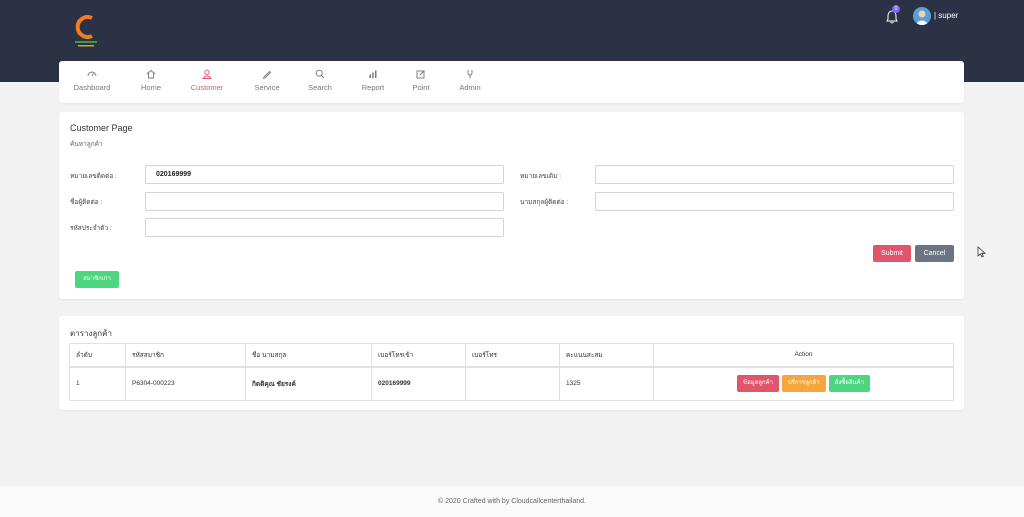 Image resolution: width=1024 pixels, height=517 pixels. What do you see at coordinates (324, 227) in the screenshot?
I see `id-card-input` at bounding box center [324, 227].